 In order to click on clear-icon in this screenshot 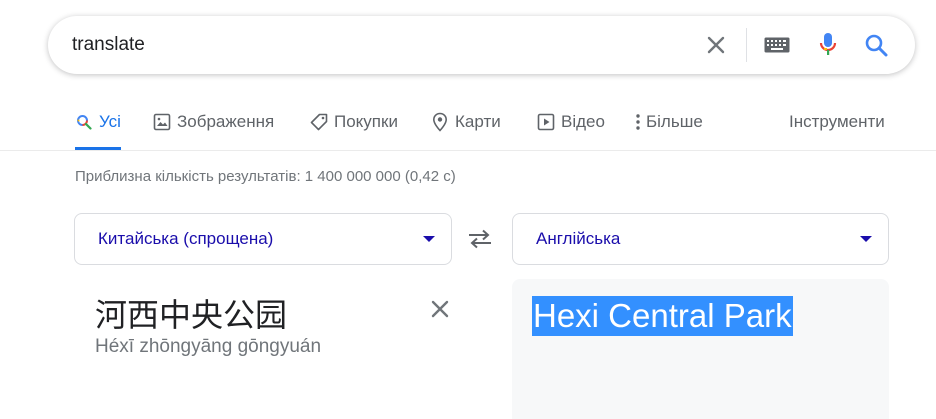, I will do `click(716, 45)`.